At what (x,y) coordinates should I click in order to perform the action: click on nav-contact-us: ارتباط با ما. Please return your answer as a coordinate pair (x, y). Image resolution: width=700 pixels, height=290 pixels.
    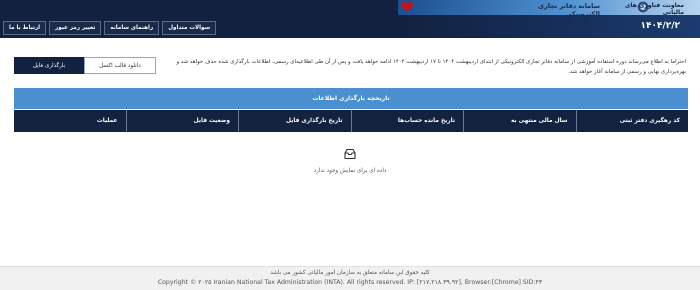
    Looking at the image, I should click on (25, 28).